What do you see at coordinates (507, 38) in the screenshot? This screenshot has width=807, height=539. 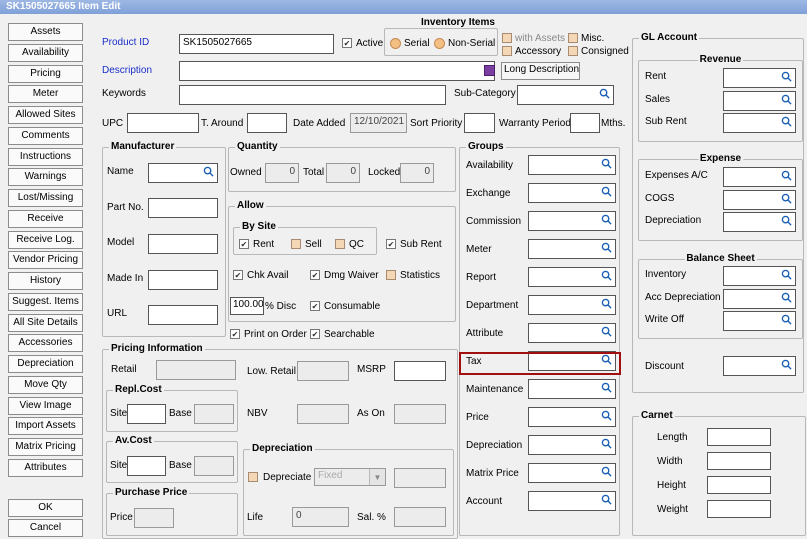 I see `with-assets-checkbox` at bounding box center [507, 38].